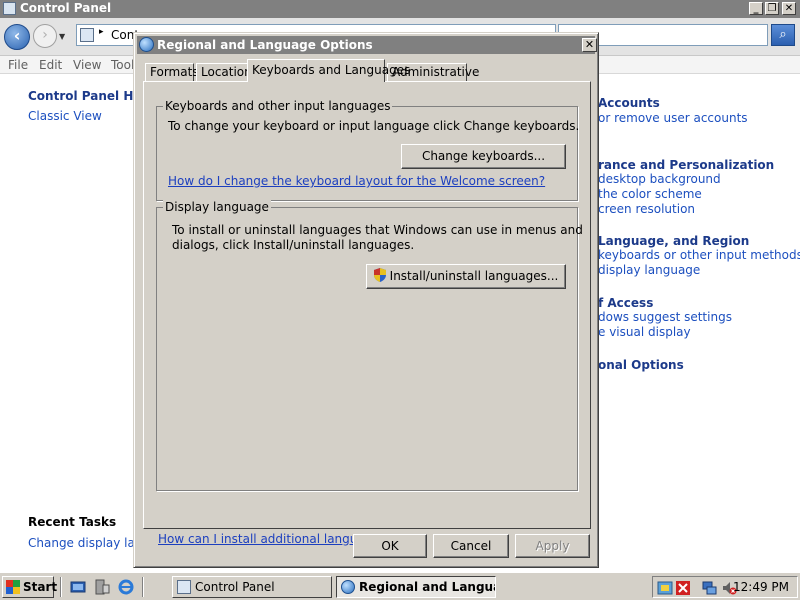 Image resolution: width=800 pixels, height=600 pixels. Describe the element at coordinates (699, 255) in the screenshot. I see `category-link-keyboards: keyboards or other input methods` at that location.